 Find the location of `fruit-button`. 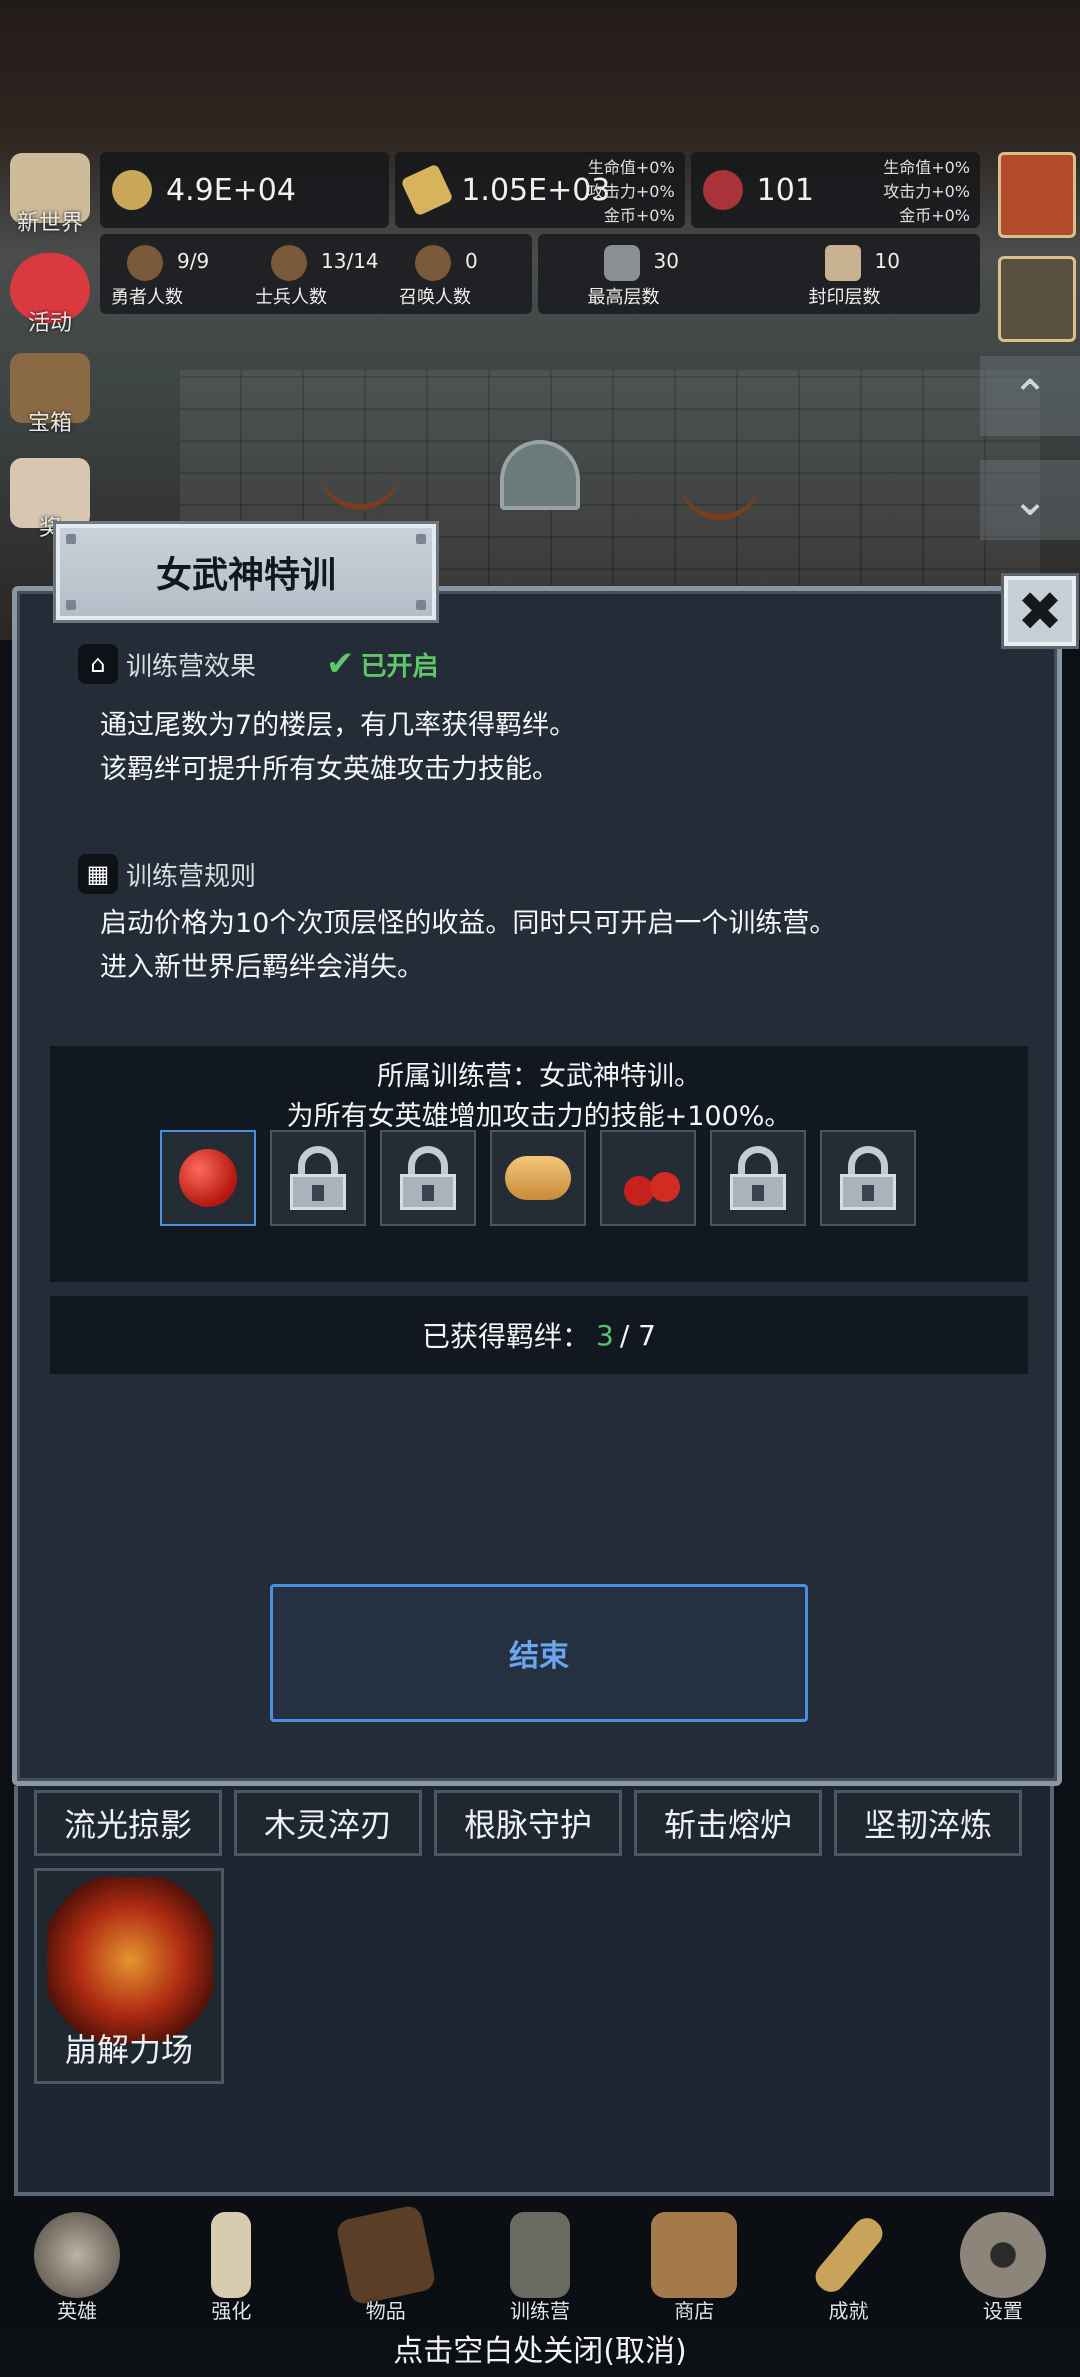

fruit-button is located at coordinates (1037, 195).